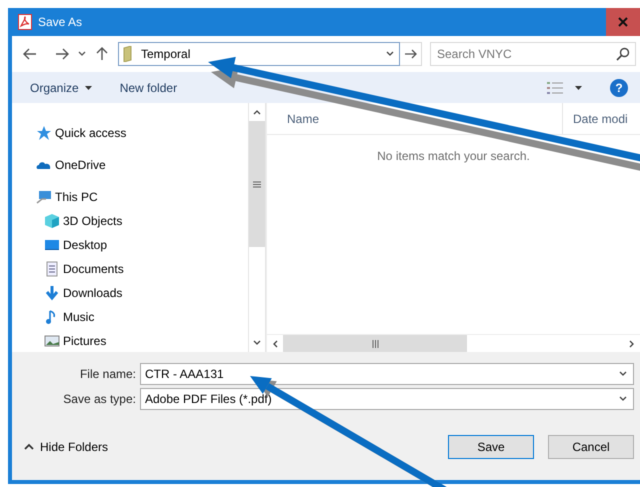 The height and width of the screenshot is (487, 640). Describe the element at coordinates (81, 133) in the screenshot. I see `sidebar-item: Quick access` at that location.